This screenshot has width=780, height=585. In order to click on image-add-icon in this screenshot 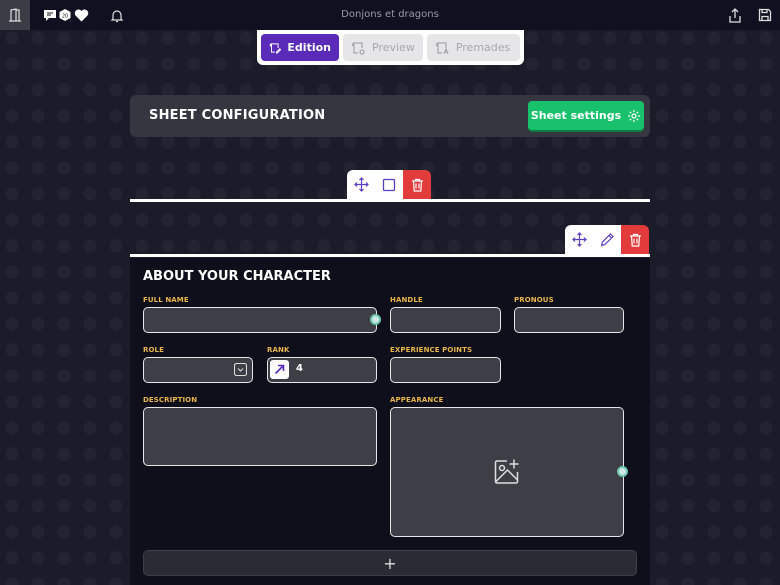, I will do `click(506, 471)`.